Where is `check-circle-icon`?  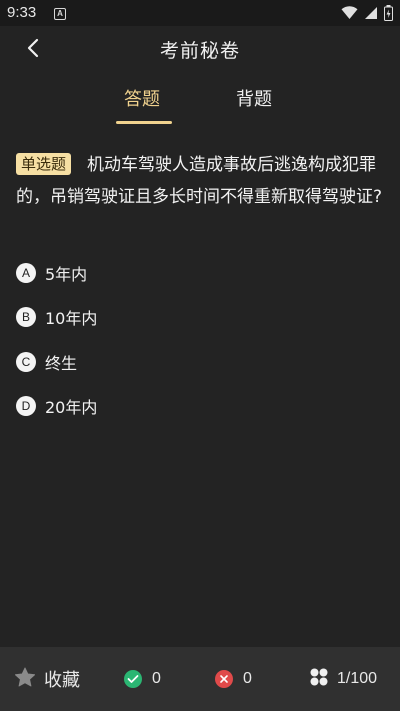
check-circle-icon is located at coordinates (133, 679).